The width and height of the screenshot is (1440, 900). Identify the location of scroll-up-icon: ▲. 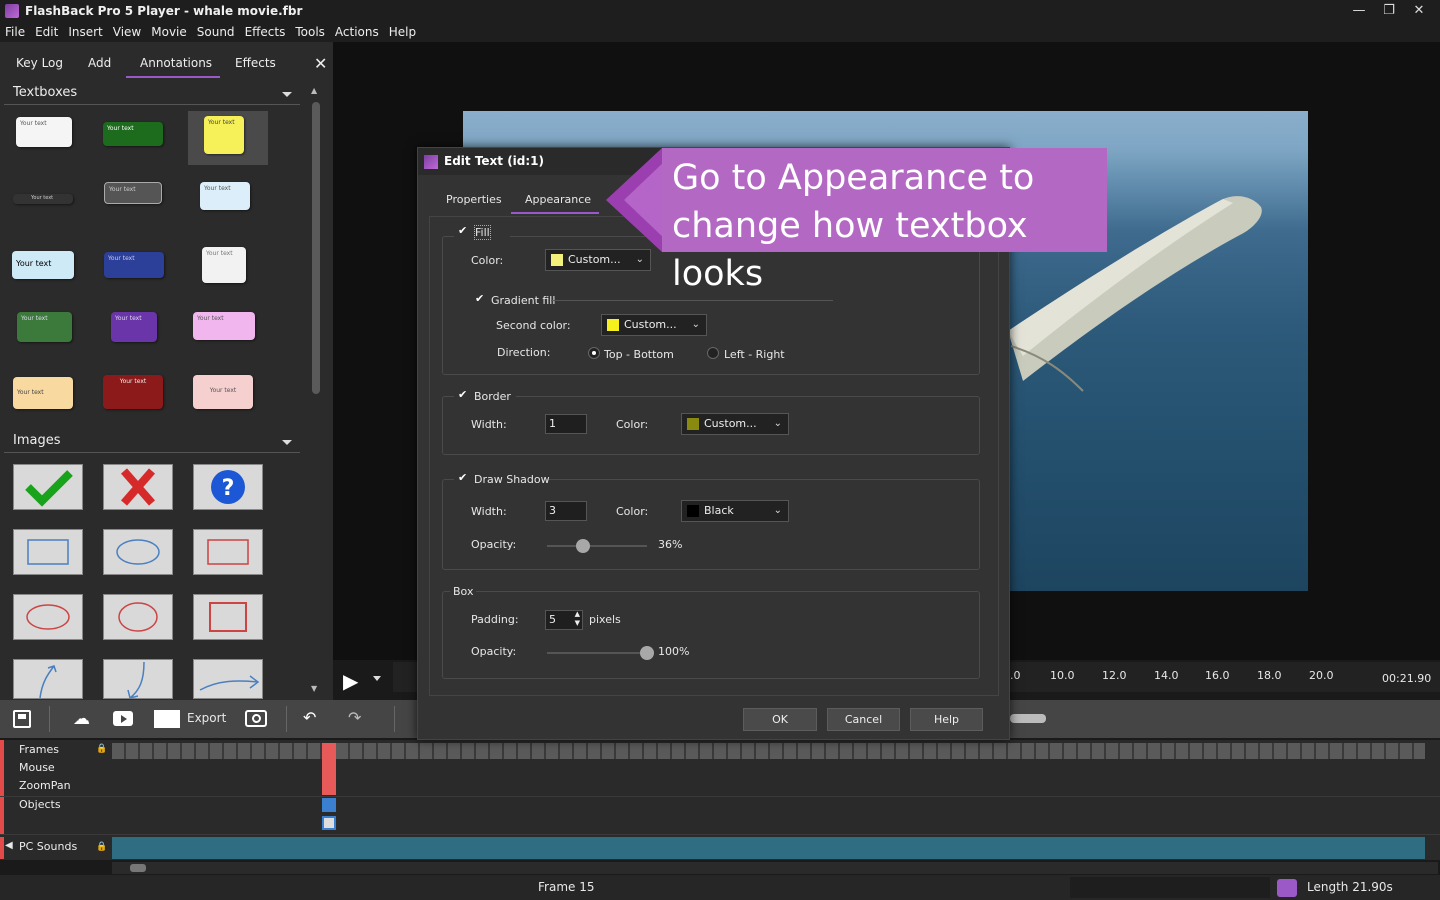
(314, 90).